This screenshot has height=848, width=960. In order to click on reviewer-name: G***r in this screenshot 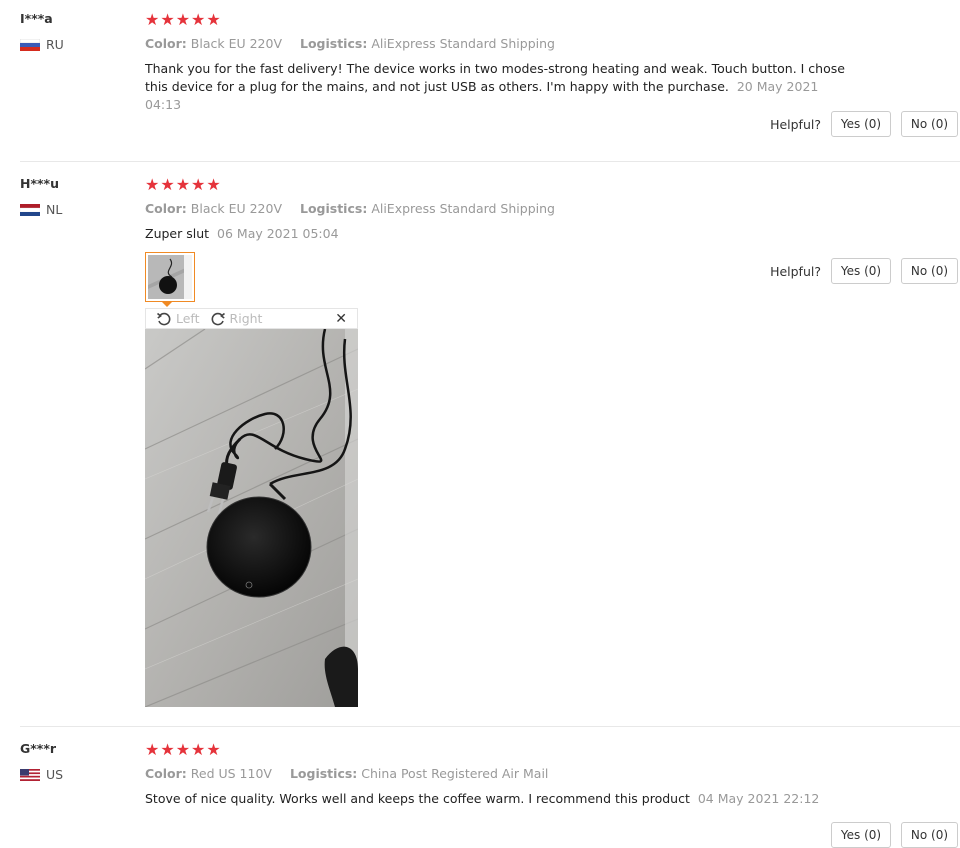, I will do `click(38, 748)`.